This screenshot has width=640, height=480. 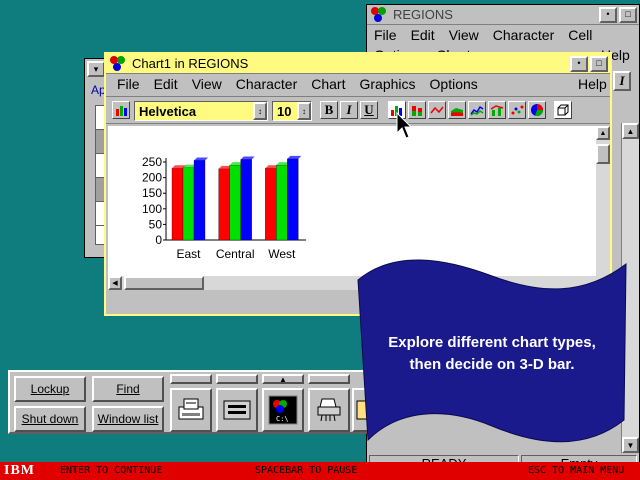 What do you see at coordinates (191, 410) in the screenshot?
I see `printer-icon` at bounding box center [191, 410].